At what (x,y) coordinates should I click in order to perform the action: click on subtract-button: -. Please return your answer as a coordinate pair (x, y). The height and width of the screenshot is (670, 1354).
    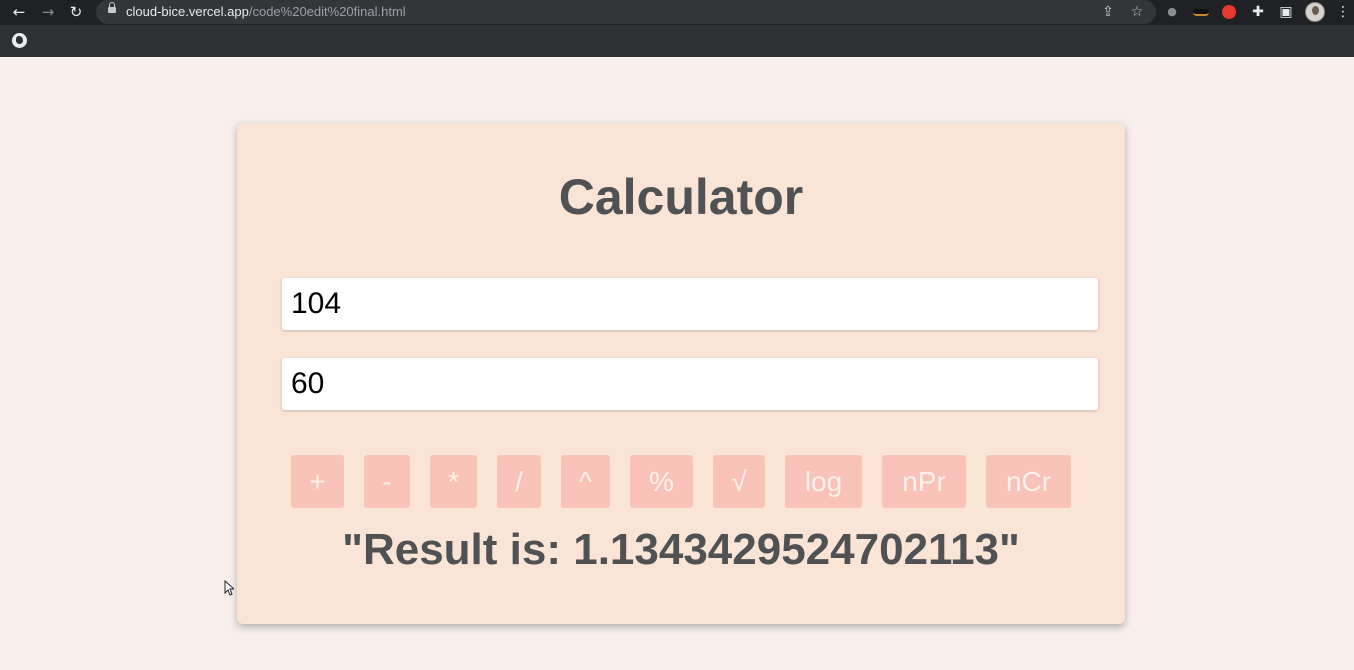
    Looking at the image, I should click on (387, 481).